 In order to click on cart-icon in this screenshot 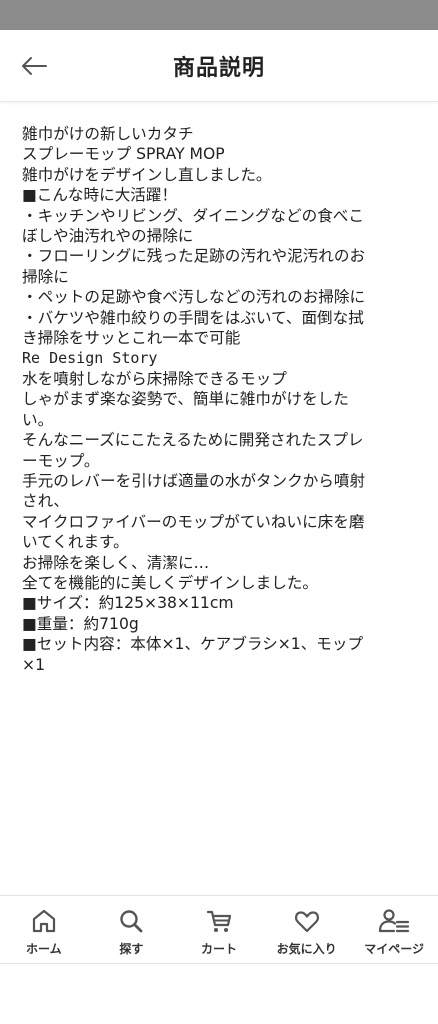, I will do `click(219, 921)`.